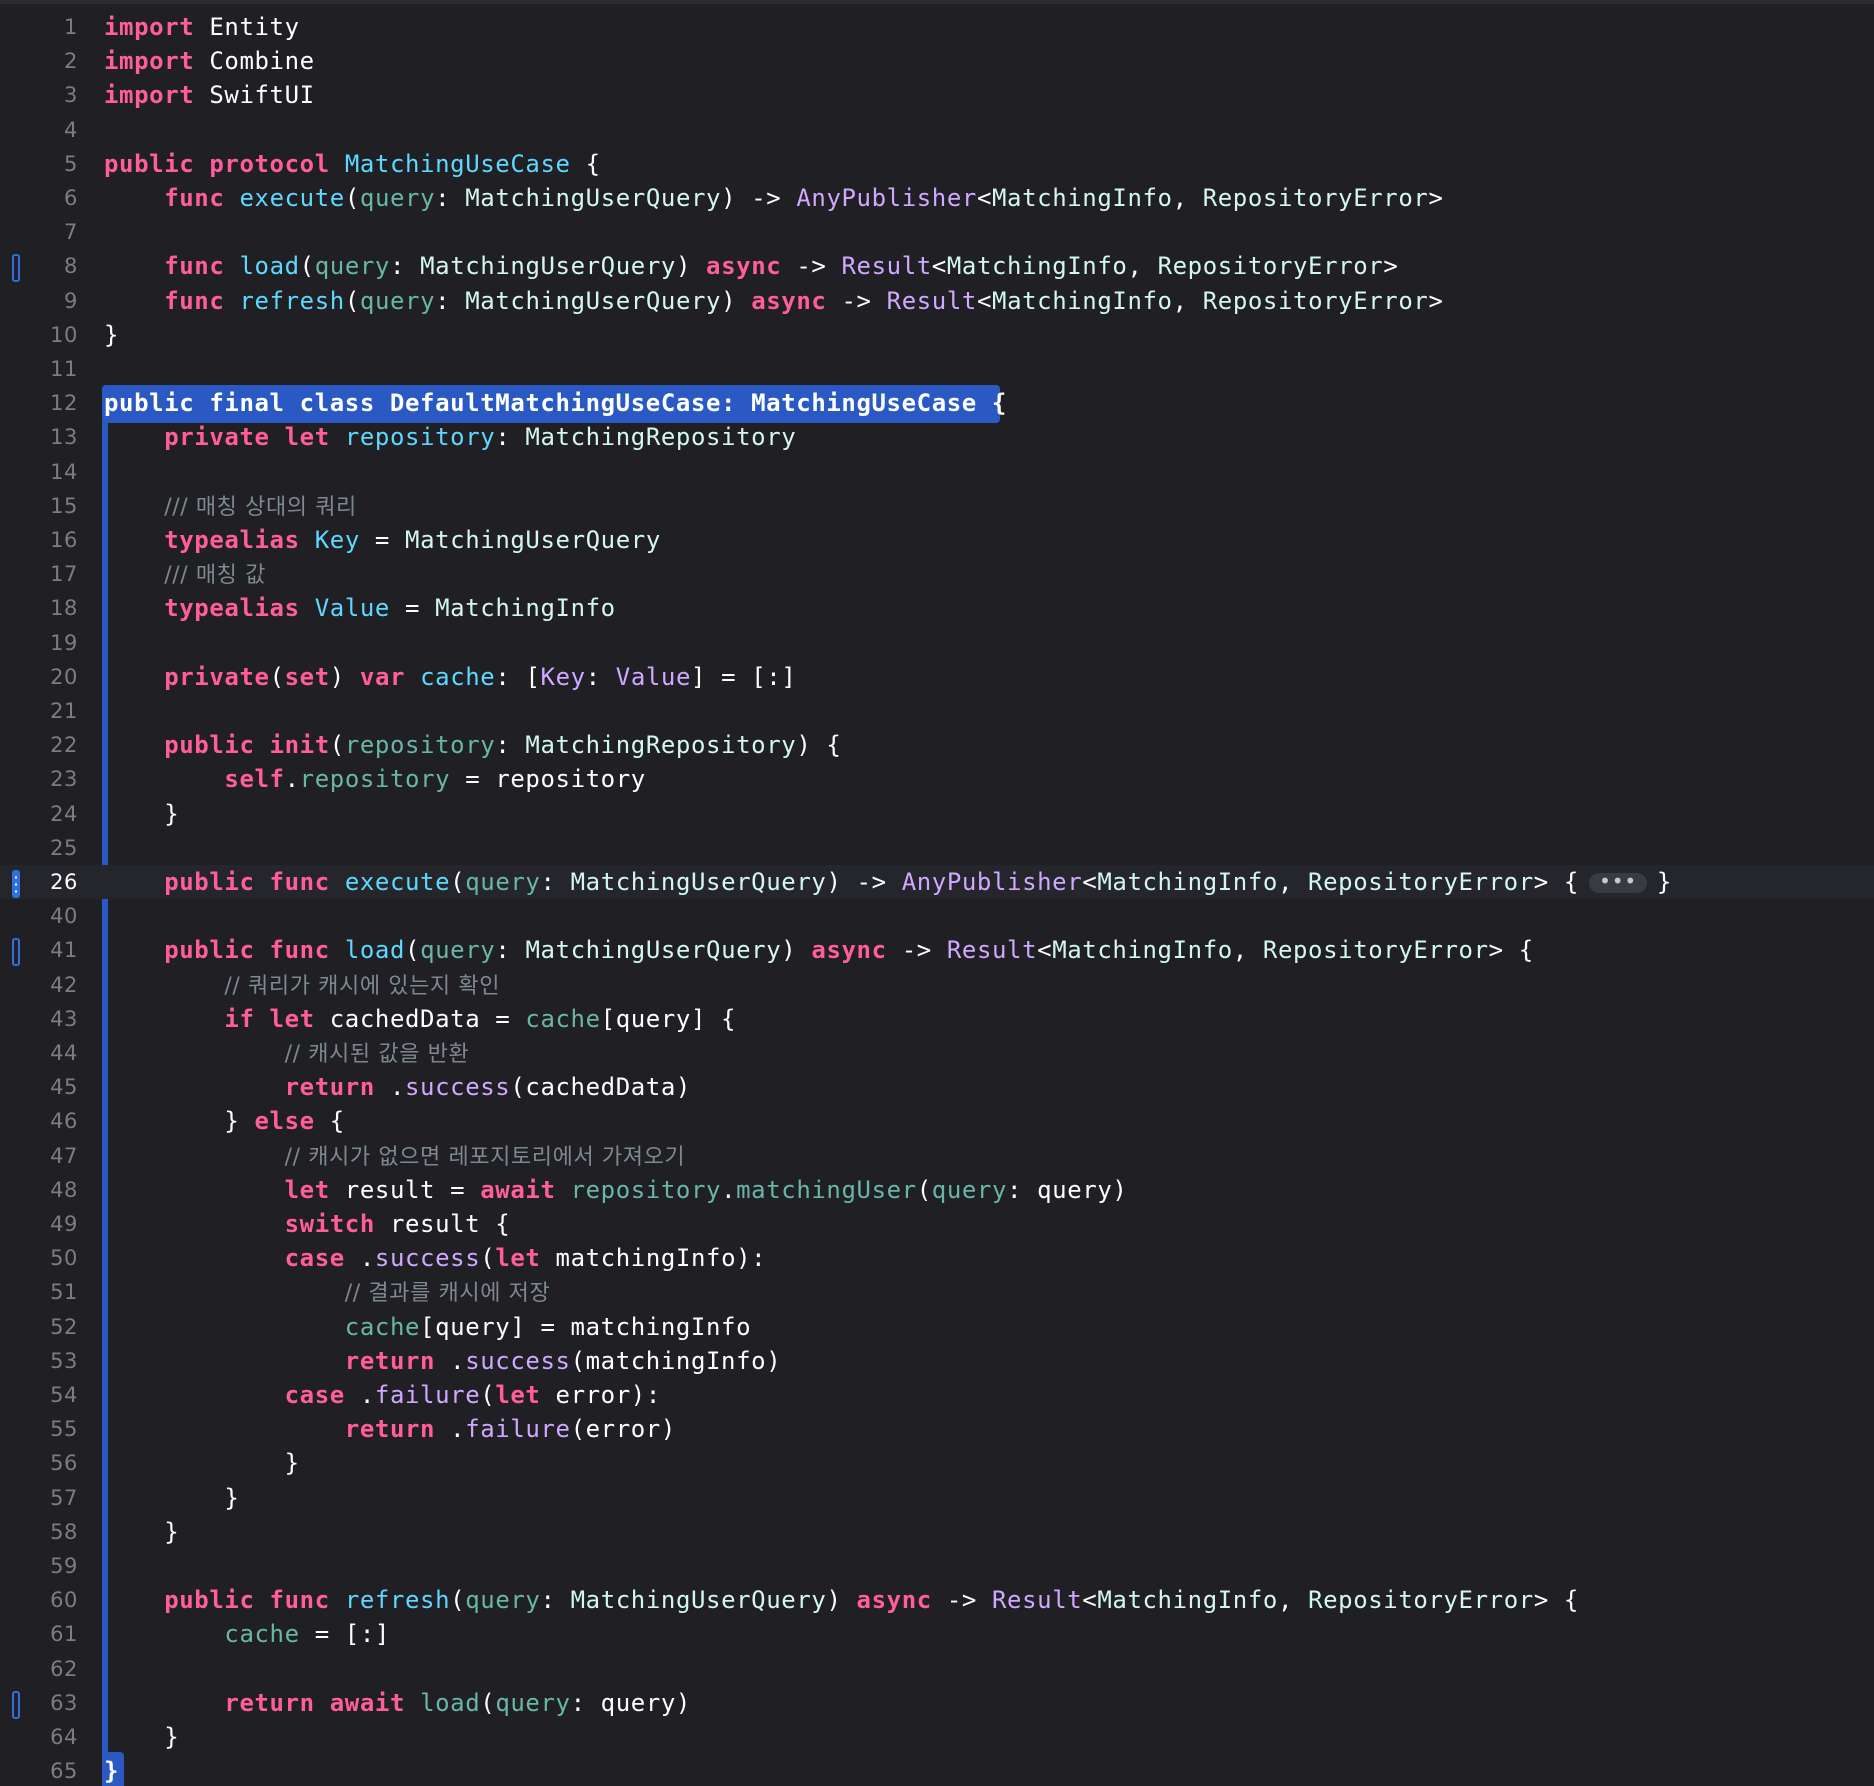 The height and width of the screenshot is (1786, 1874). Describe the element at coordinates (937, 574) in the screenshot. I see `code-line: 17 /// 매칭 값` at that location.